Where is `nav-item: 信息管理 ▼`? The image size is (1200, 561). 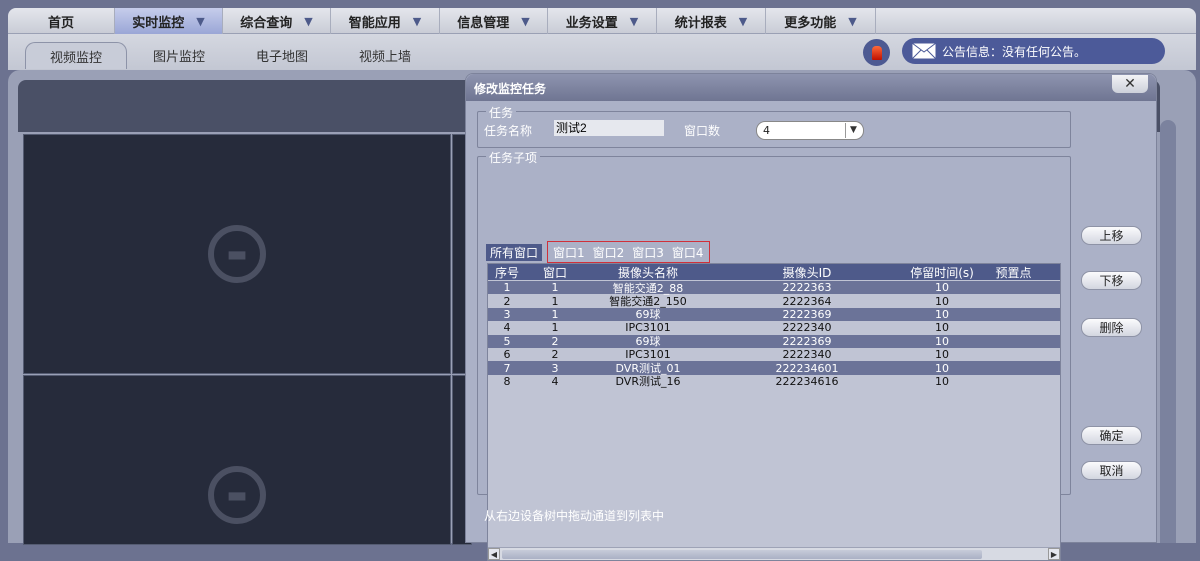 nav-item: 信息管理 ▼ is located at coordinates (494, 21).